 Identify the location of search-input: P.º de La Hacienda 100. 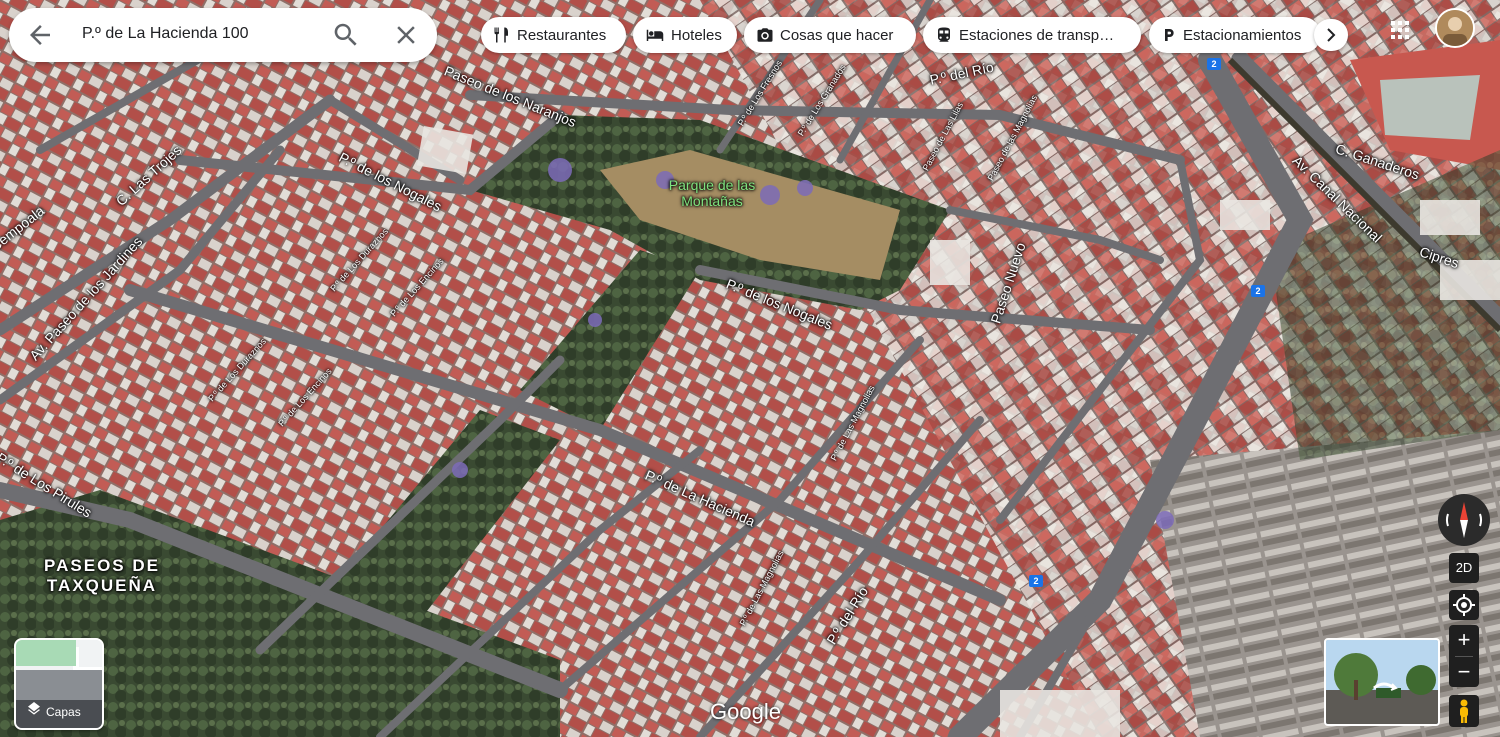
(165, 34).